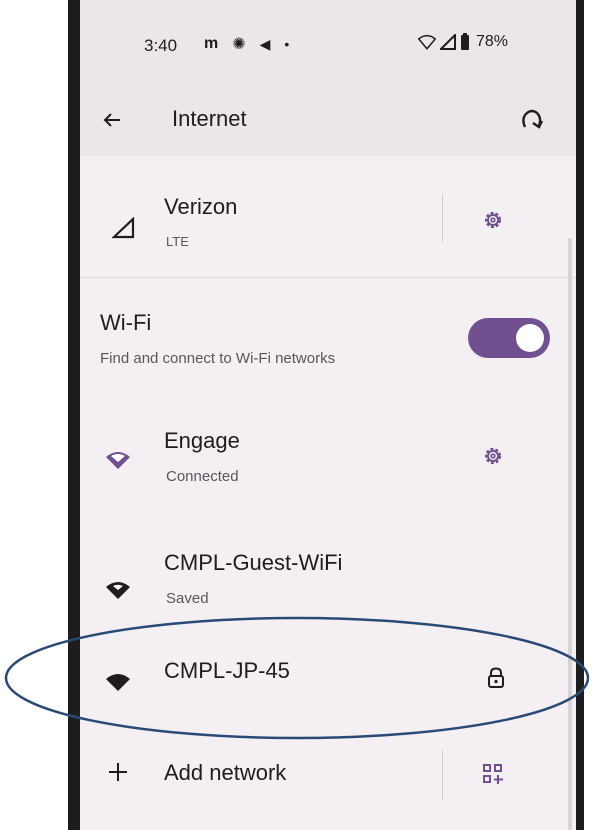 The height and width of the screenshot is (830, 595). Describe the element at coordinates (202, 440) in the screenshot. I see `network-name: Engage` at that location.